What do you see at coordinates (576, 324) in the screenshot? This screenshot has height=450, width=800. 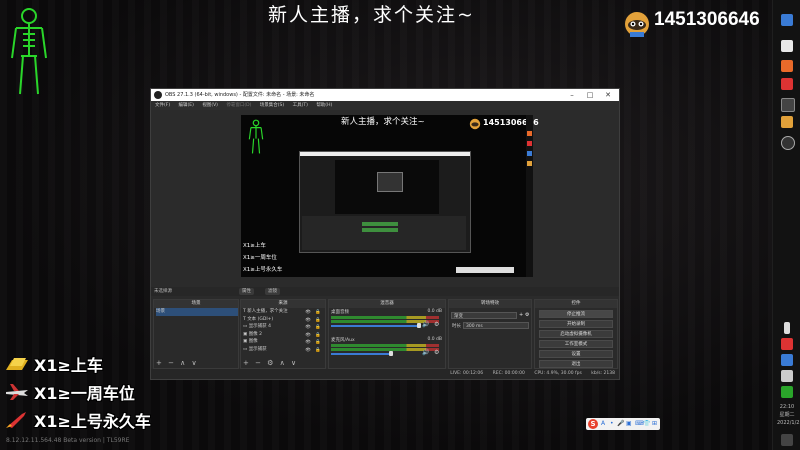 I see `start-recording-button: 开始录制` at bounding box center [576, 324].